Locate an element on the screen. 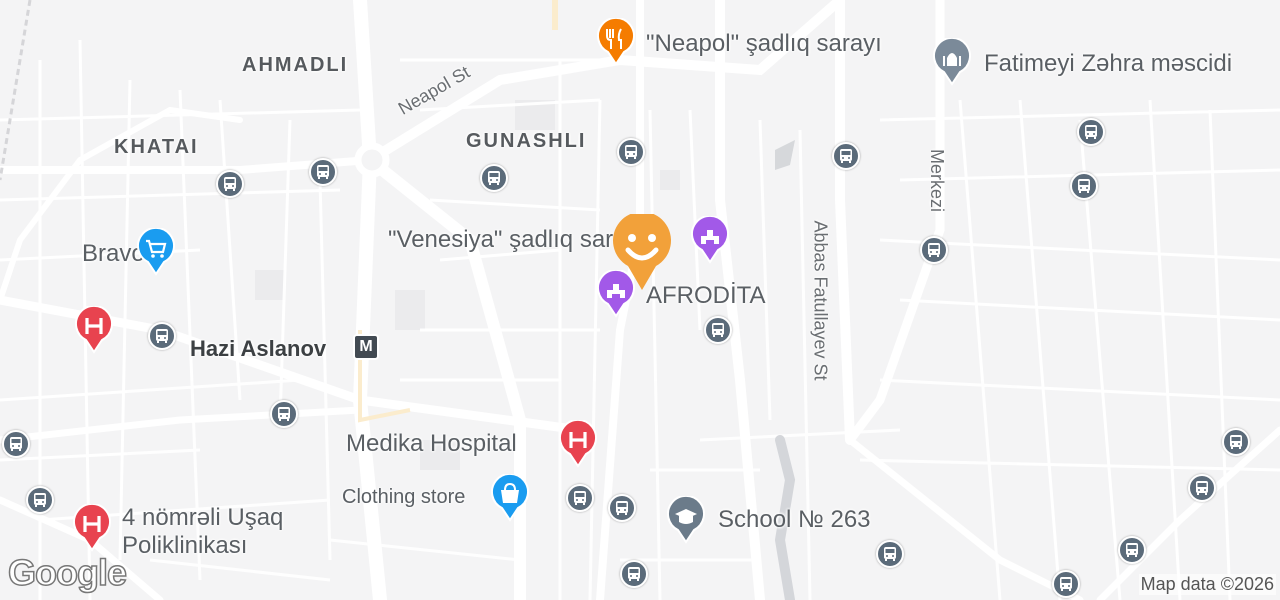 The height and width of the screenshot is (600, 1280). selected-location-pin is located at coordinates (642, 251).